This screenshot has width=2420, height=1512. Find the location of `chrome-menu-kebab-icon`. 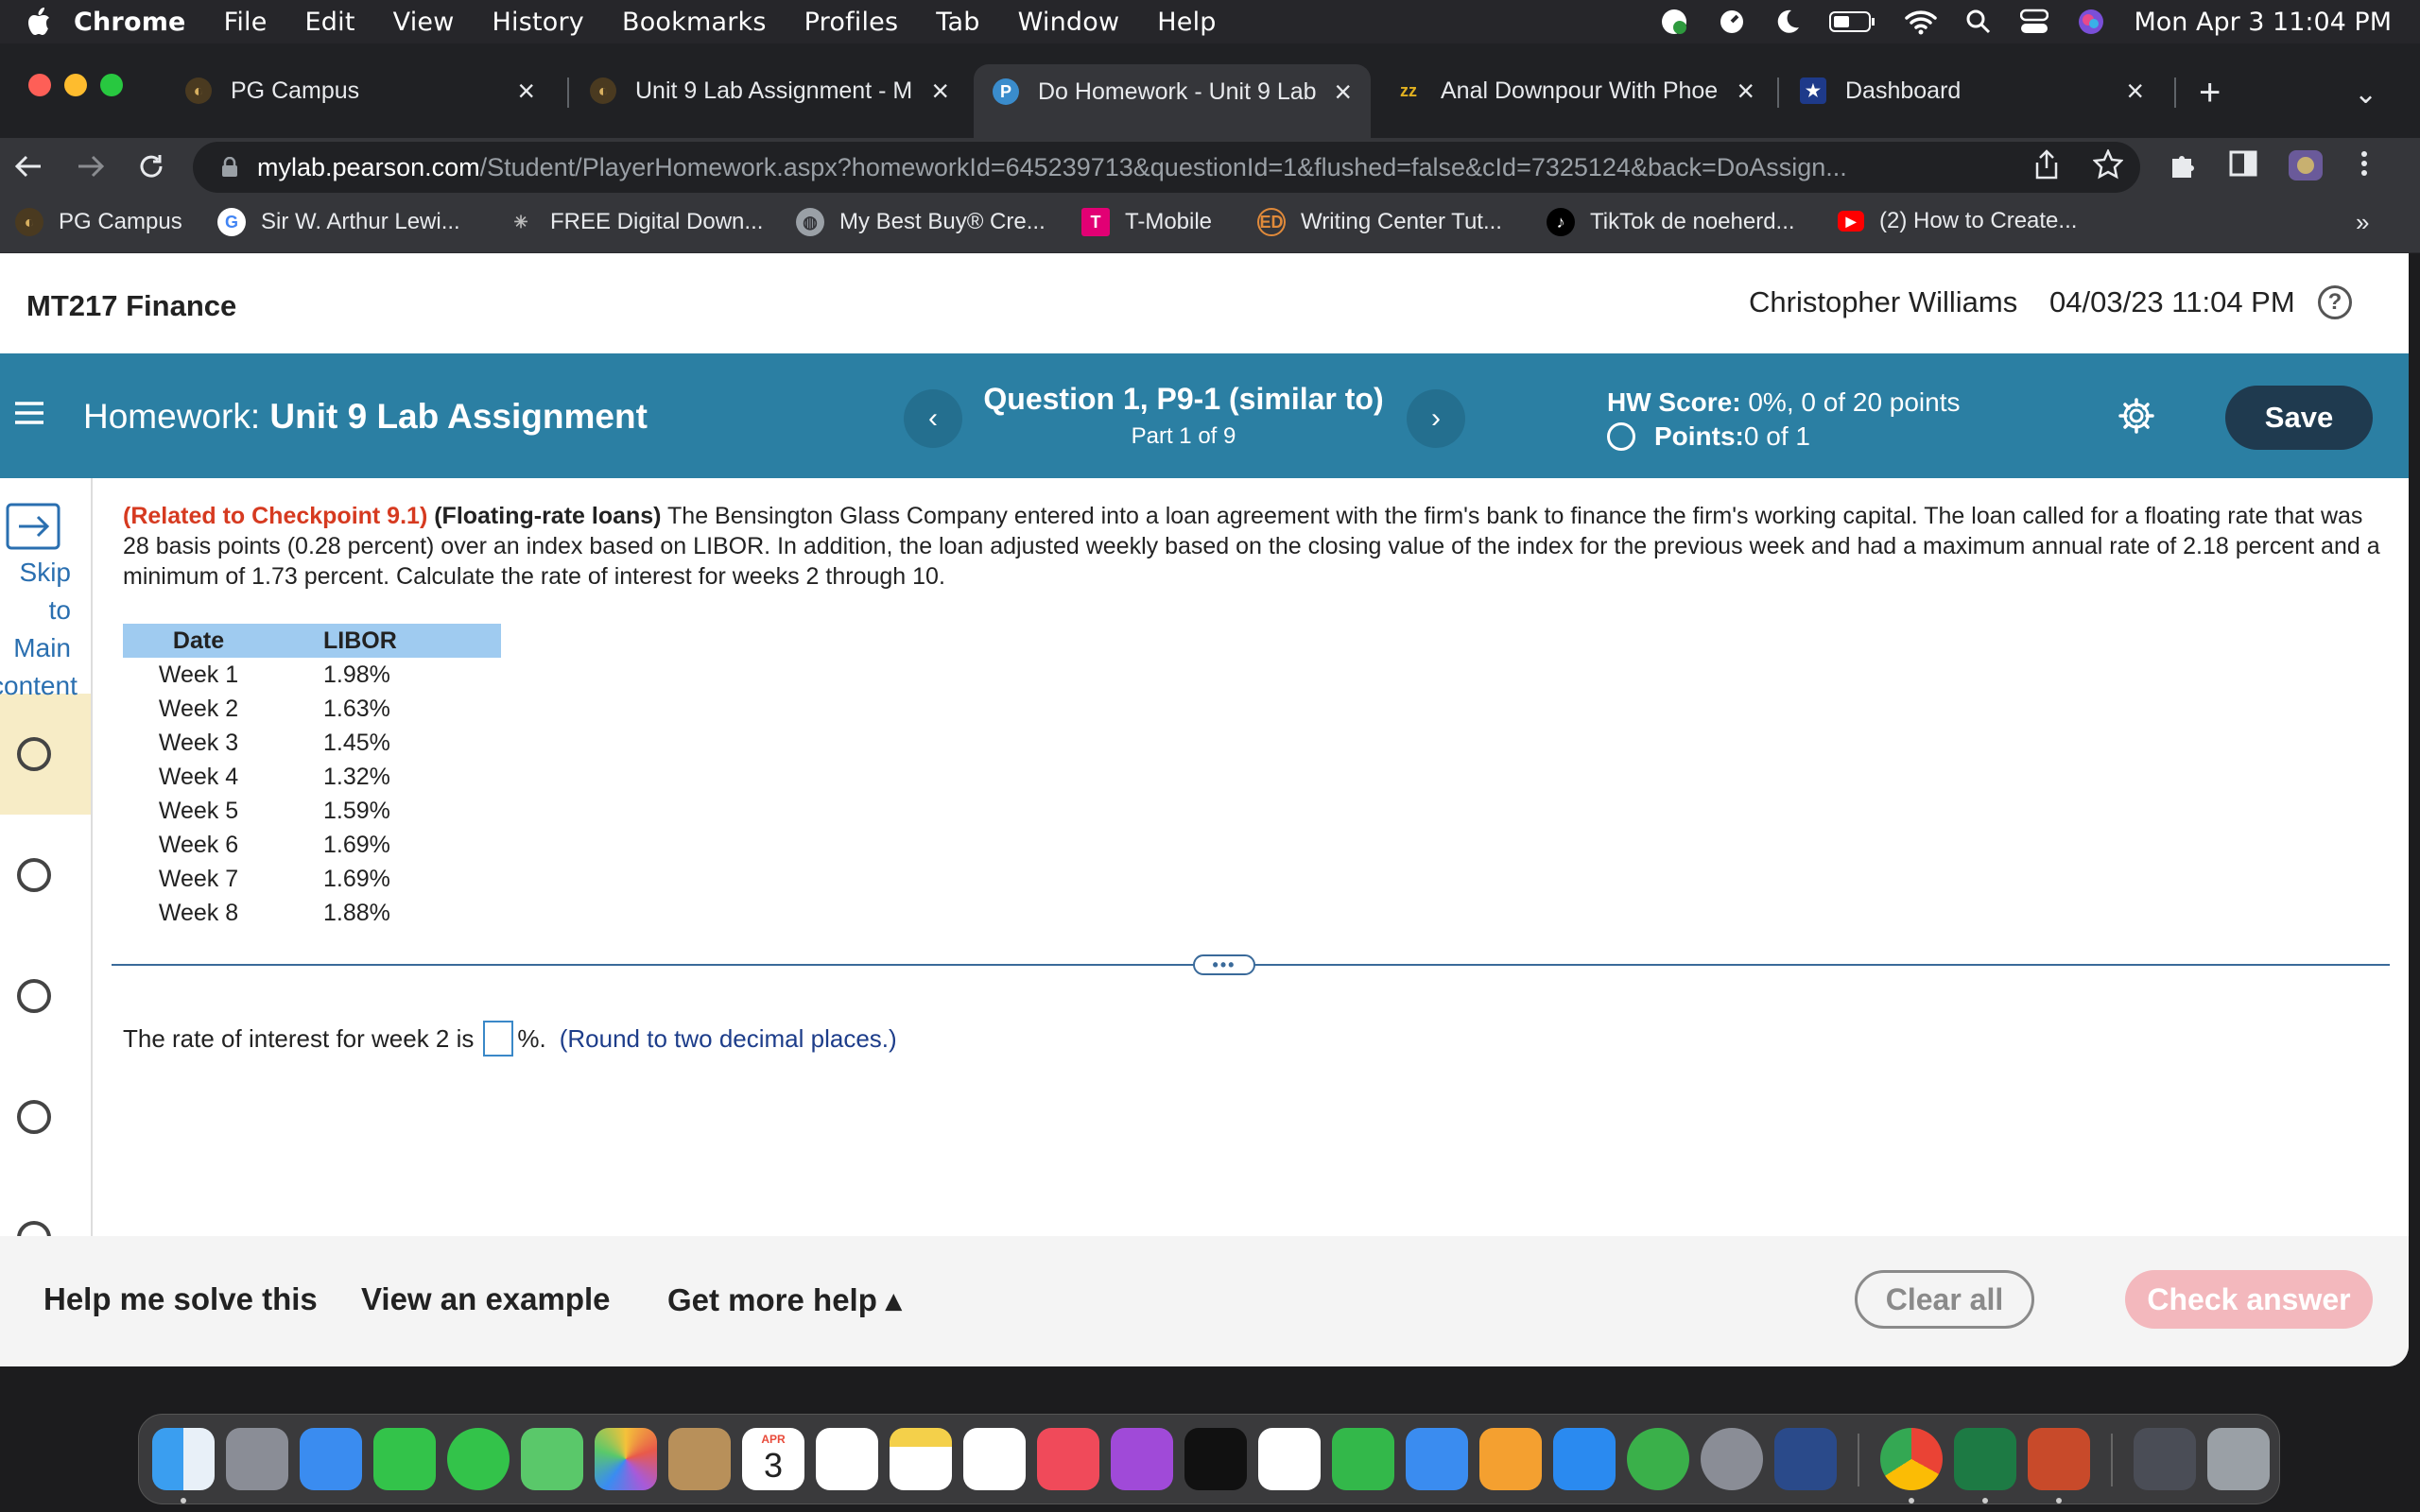

chrome-menu-kebab-icon is located at coordinates (2364, 163).